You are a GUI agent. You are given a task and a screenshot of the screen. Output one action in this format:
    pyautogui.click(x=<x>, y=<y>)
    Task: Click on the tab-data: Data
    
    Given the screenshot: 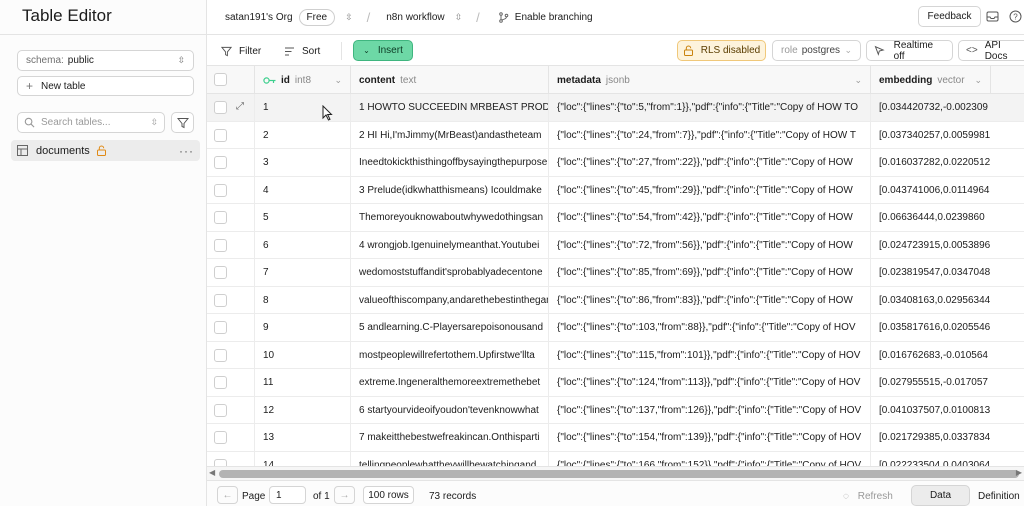 What is the action you would take?
    pyautogui.click(x=940, y=495)
    